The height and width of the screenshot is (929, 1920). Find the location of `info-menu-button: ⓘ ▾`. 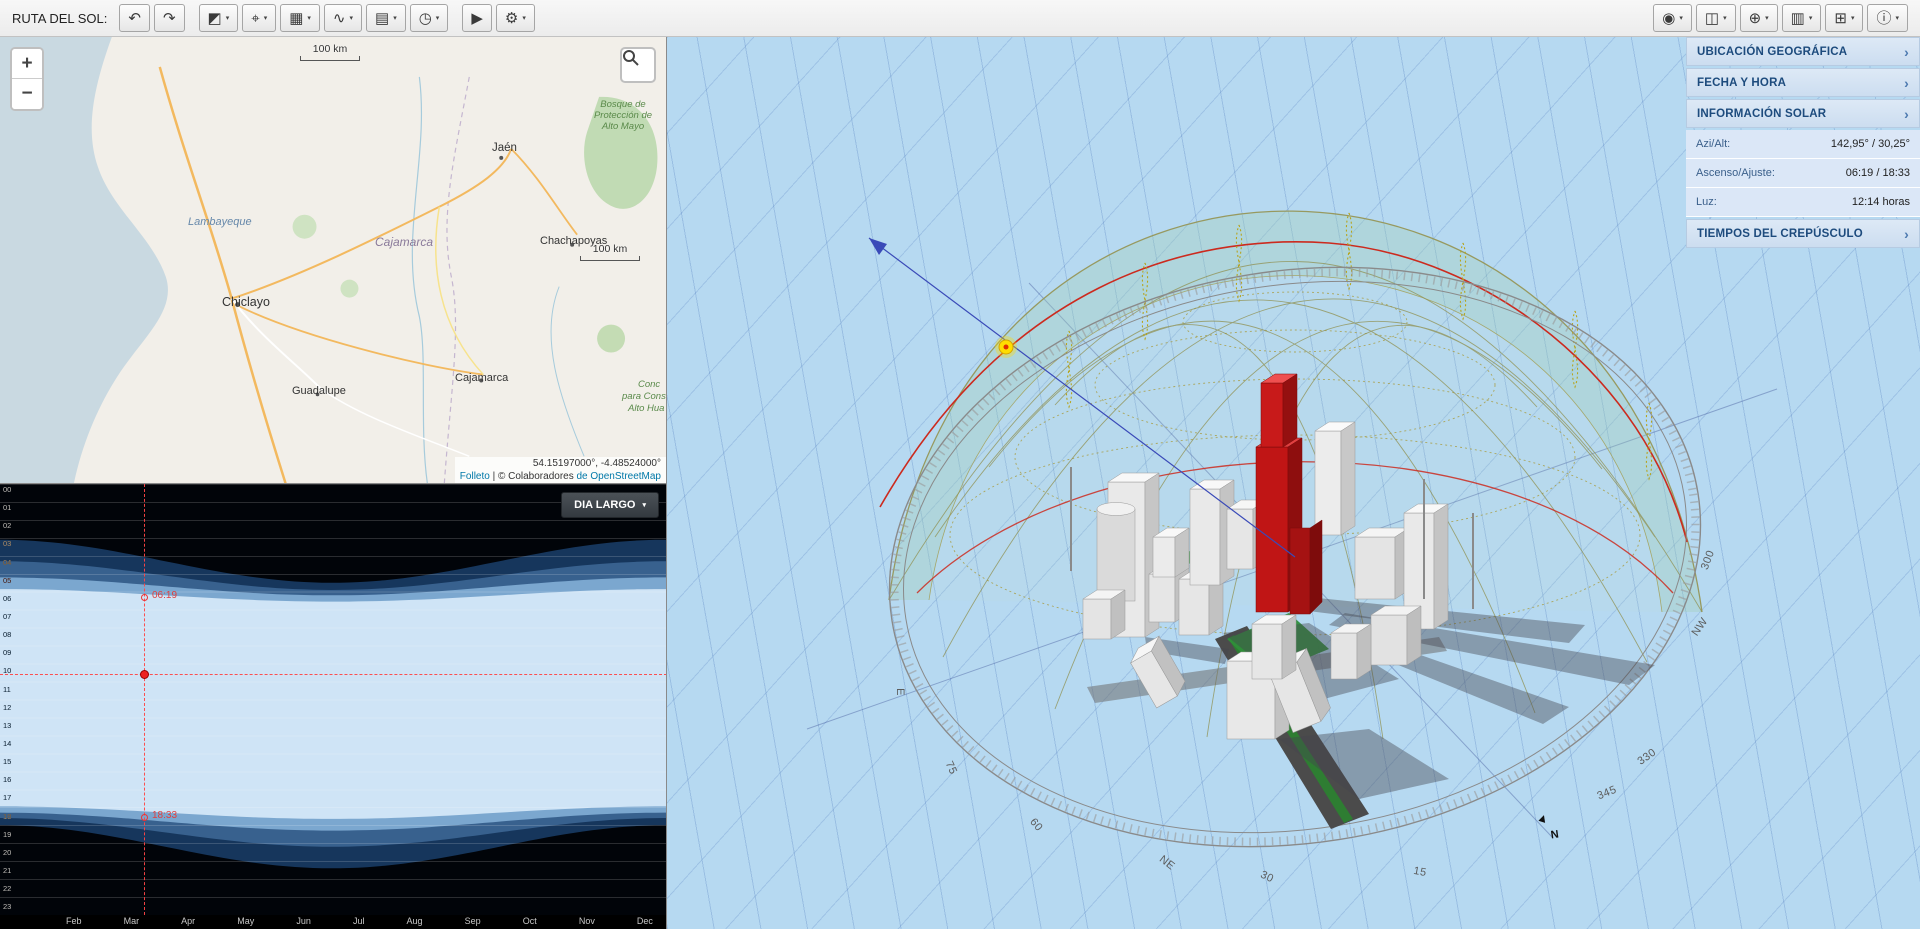

info-menu-button: ⓘ ▾ is located at coordinates (1887, 18).